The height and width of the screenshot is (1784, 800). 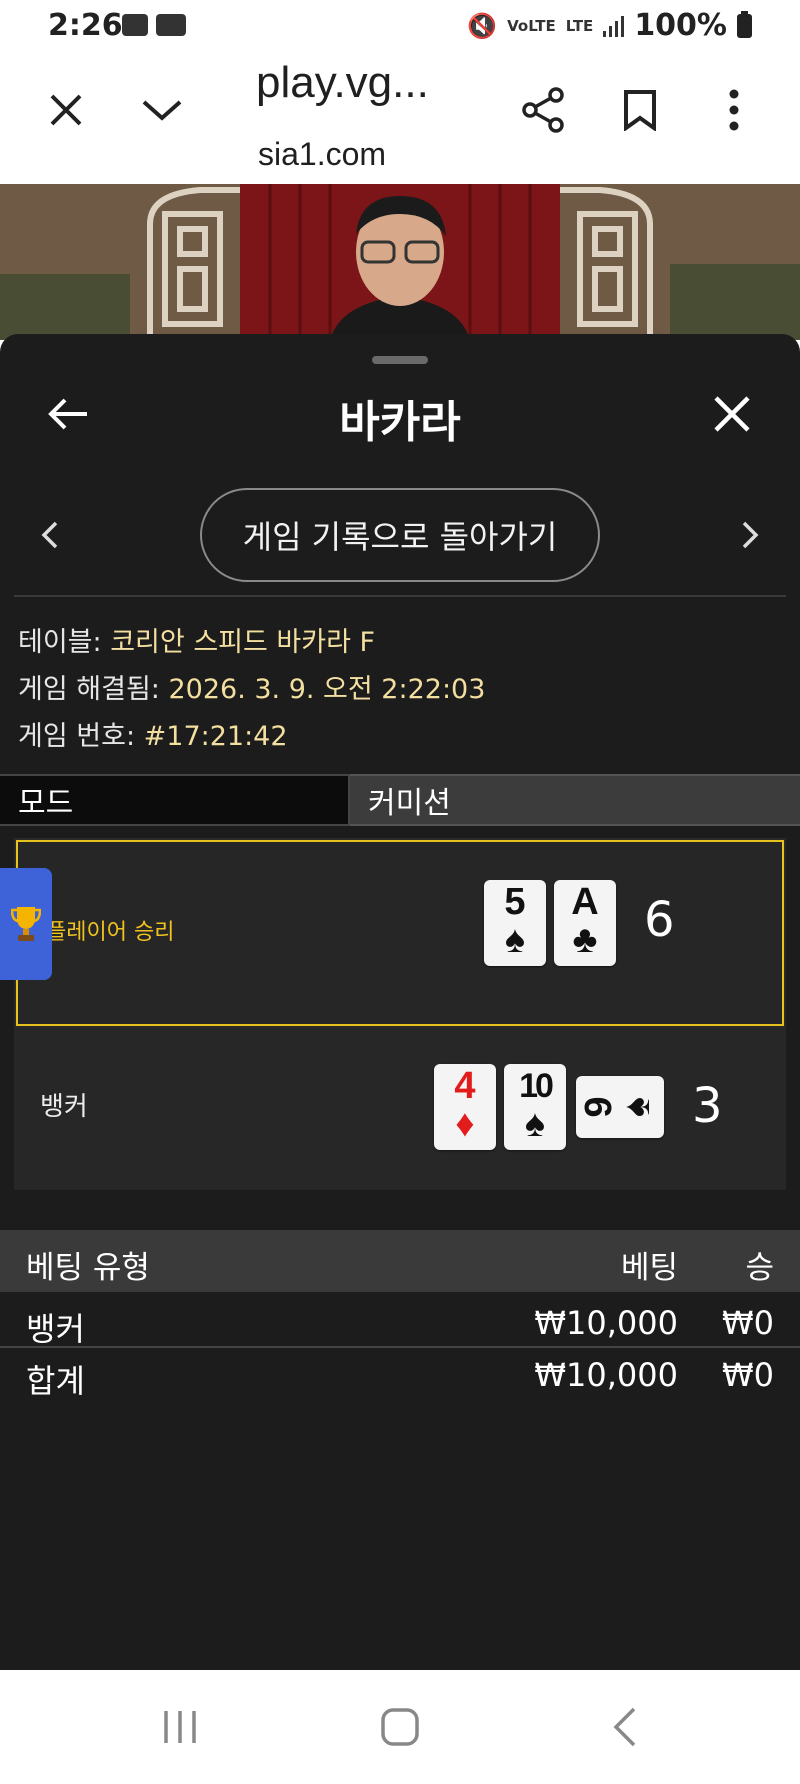 I want to click on battery-percent: 100%, so click(x=680, y=25).